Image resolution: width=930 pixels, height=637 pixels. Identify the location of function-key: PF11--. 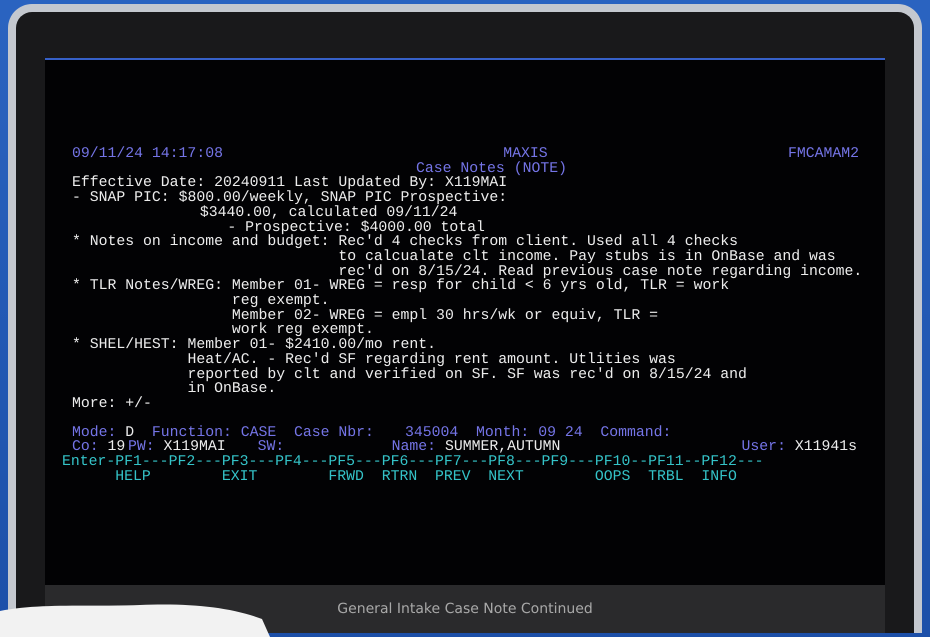
(675, 462).